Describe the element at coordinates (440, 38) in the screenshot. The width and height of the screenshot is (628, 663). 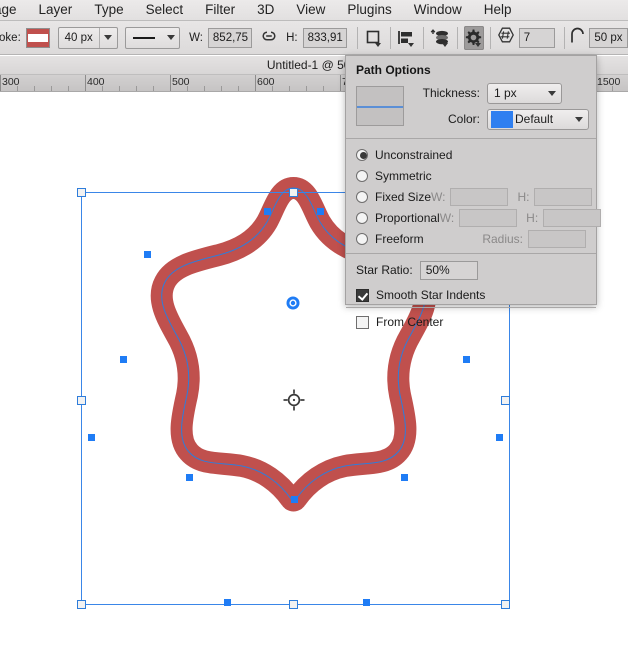
I see `path-arrangement-icon` at that location.